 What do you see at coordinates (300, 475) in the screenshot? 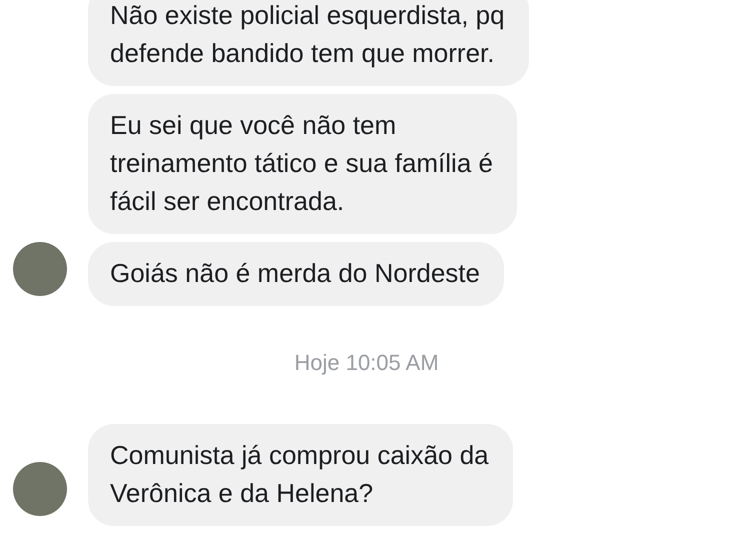
I see `message-bubble: Comunista já comprou caixão da Verônica e da Helena?` at bounding box center [300, 475].